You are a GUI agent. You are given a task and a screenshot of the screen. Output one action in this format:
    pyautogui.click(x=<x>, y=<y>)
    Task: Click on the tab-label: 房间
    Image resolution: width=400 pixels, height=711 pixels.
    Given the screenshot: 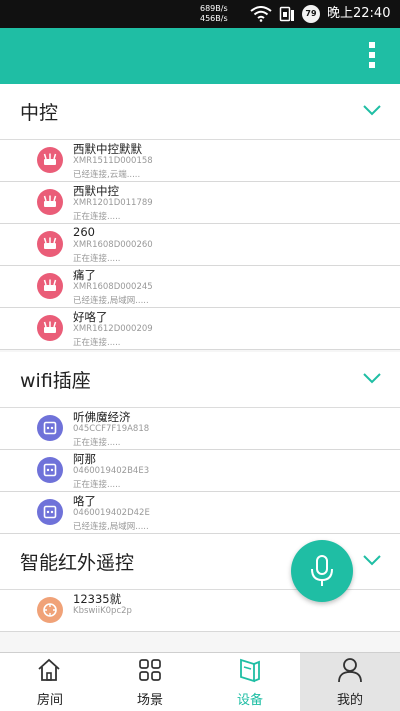 What is the action you would take?
    pyautogui.click(x=50, y=700)
    